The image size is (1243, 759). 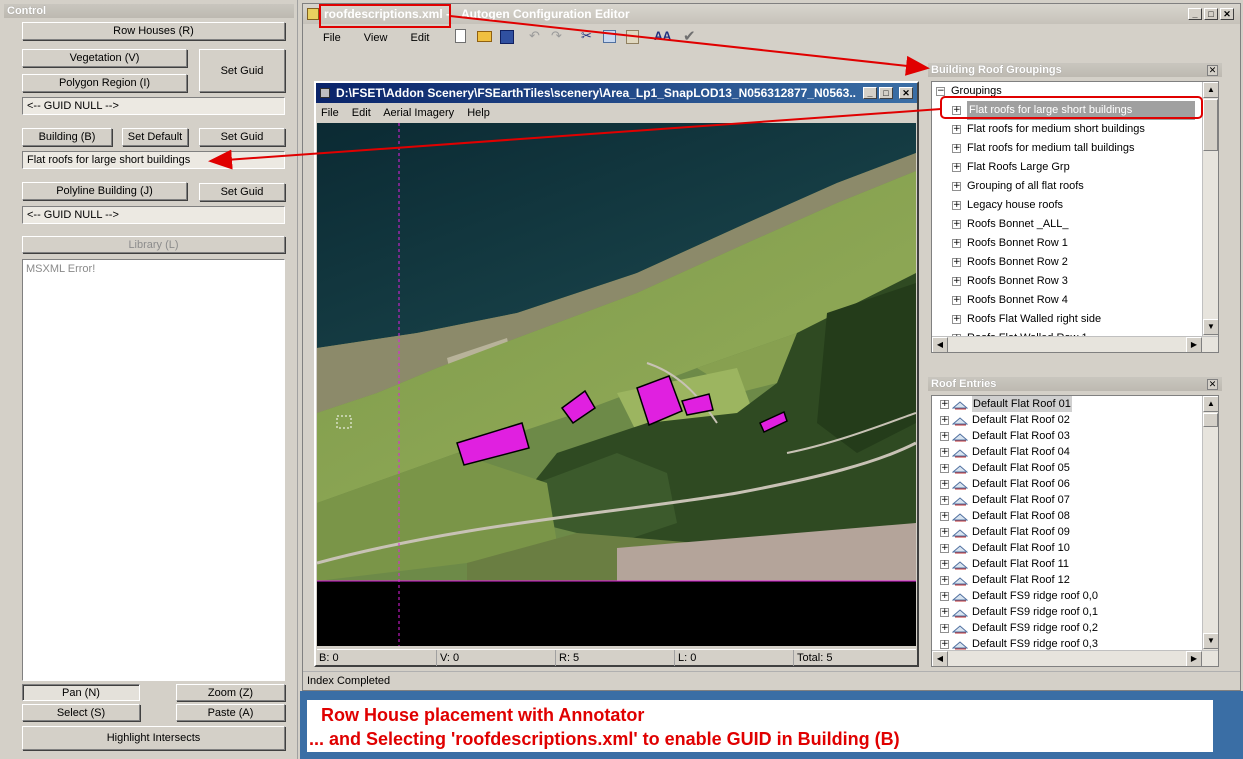 What do you see at coordinates (155, 137) in the screenshot?
I see `set-default-button: Set Default` at bounding box center [155, 137].